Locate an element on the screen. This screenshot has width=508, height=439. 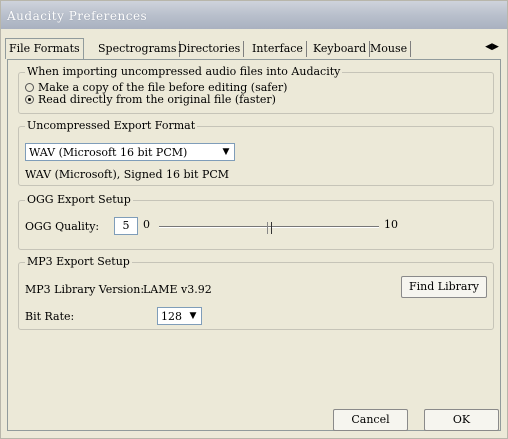
radio-direct-icon is located at coordinates (29, 99).